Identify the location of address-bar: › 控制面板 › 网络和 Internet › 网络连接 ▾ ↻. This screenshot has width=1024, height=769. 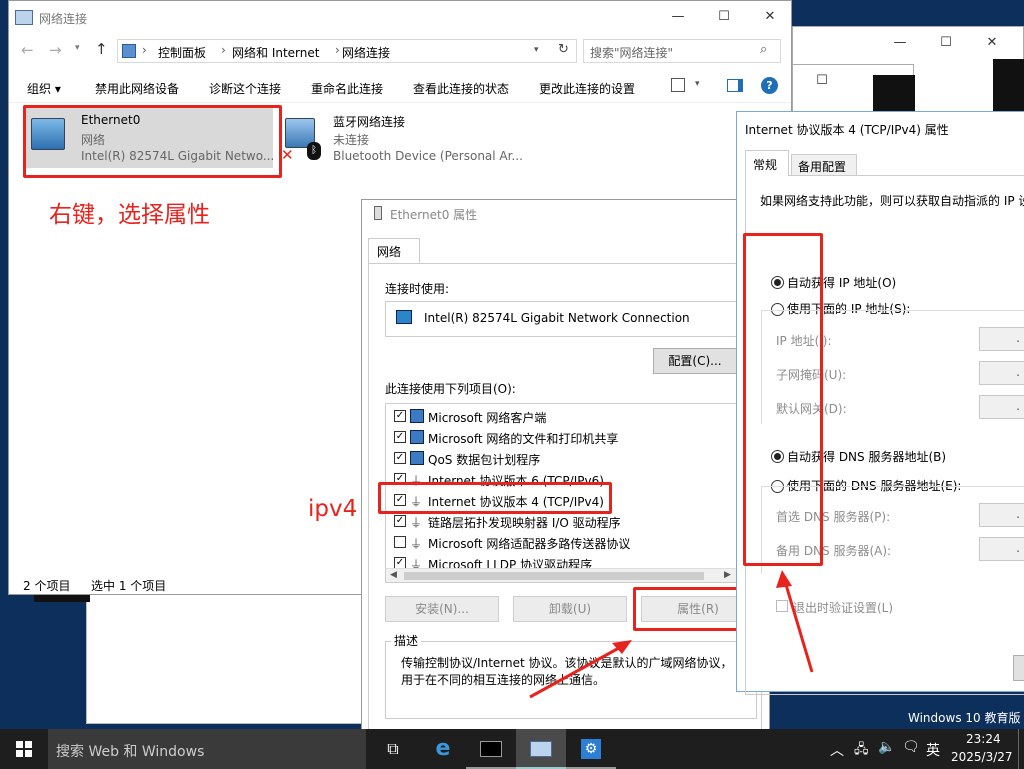
(347, 51).